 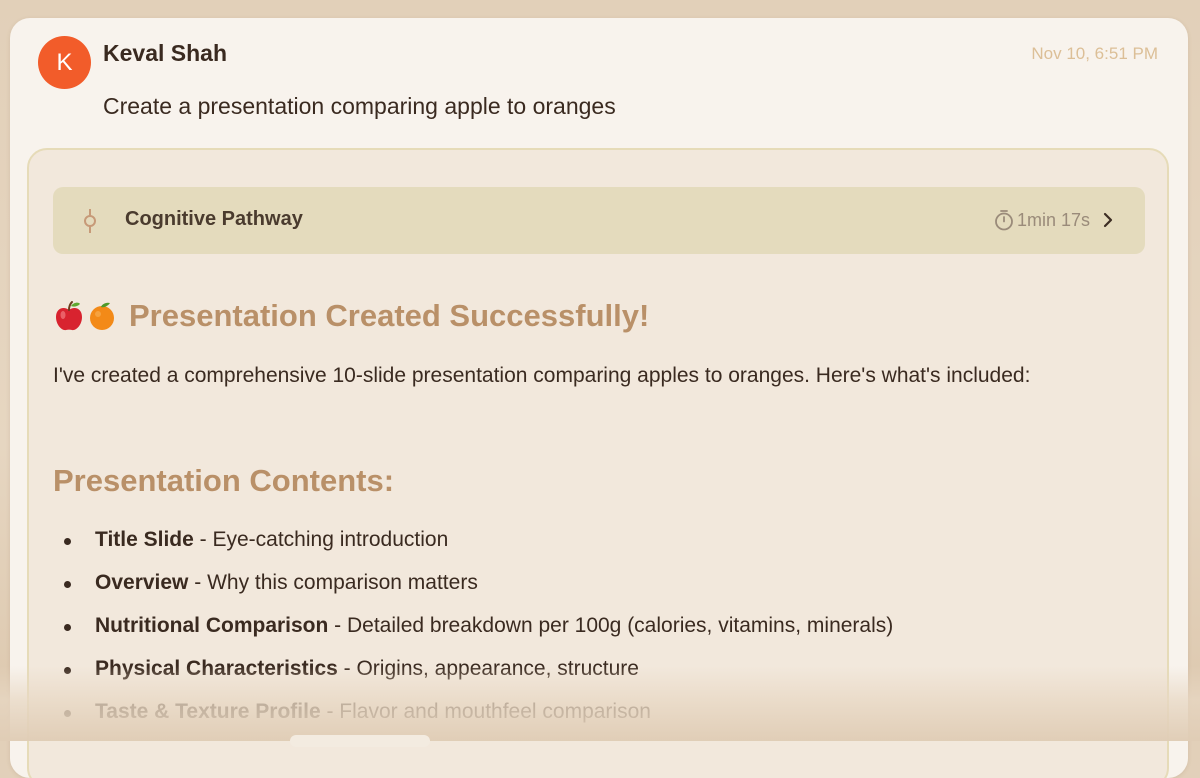 What do you see at coordinates (1053, 220) in the screenshot?
I see `pathway-duration: 1min 17s` at bounding box center [1053, 220].